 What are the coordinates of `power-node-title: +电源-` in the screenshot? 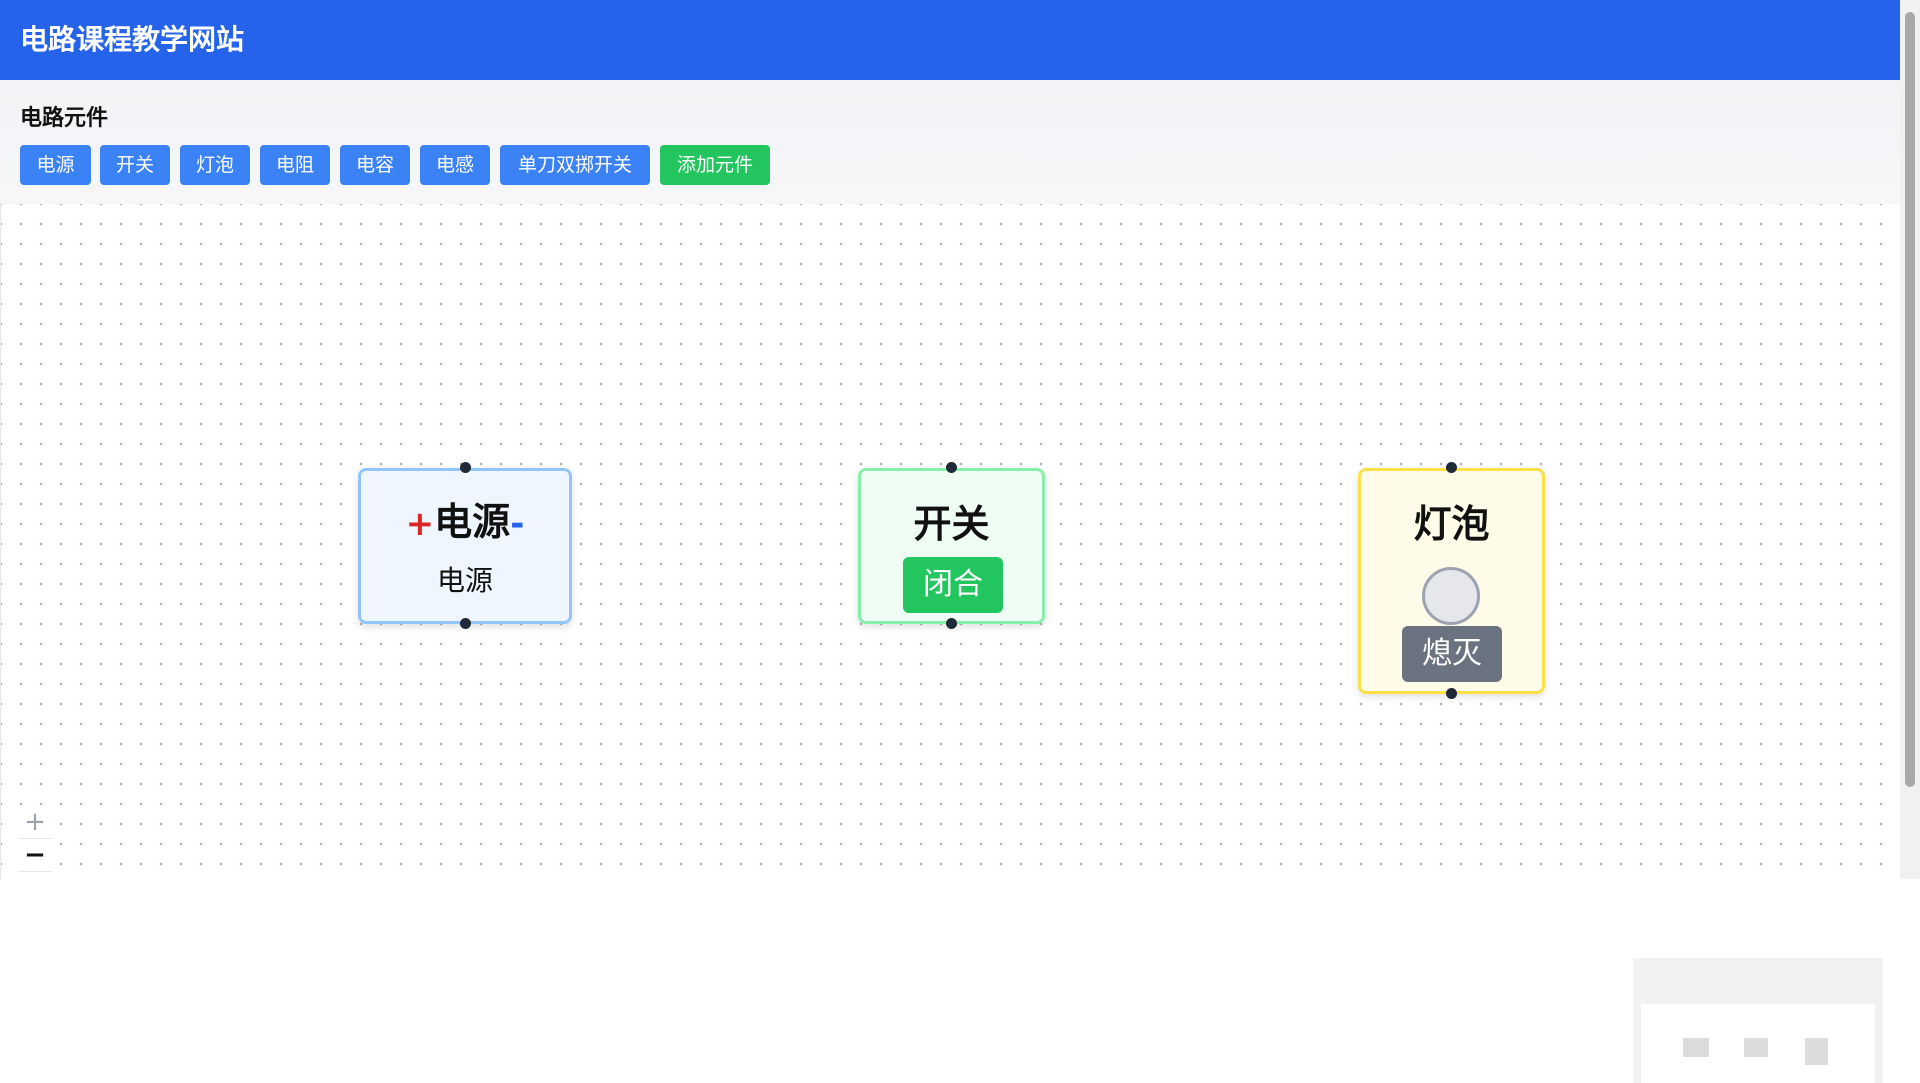 It's located at (465, 523).